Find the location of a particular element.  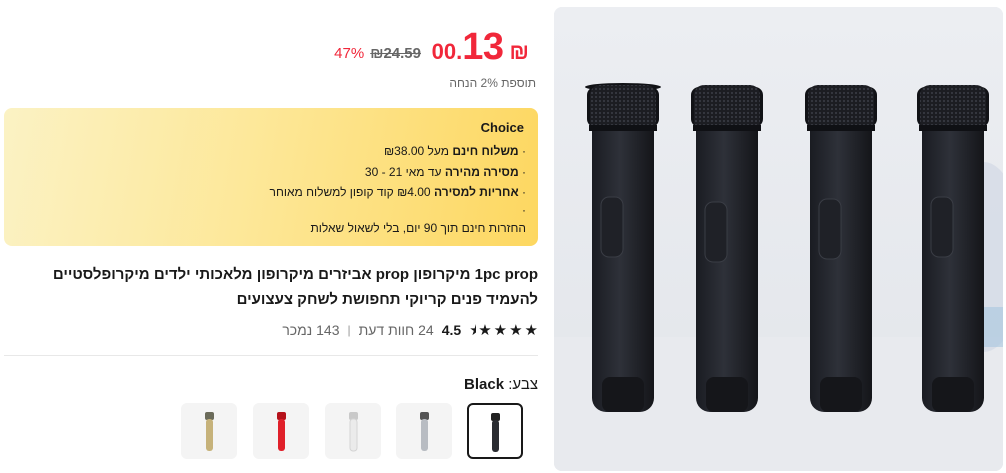

color-label: צבע: Black is located at coordinates (501, 384).